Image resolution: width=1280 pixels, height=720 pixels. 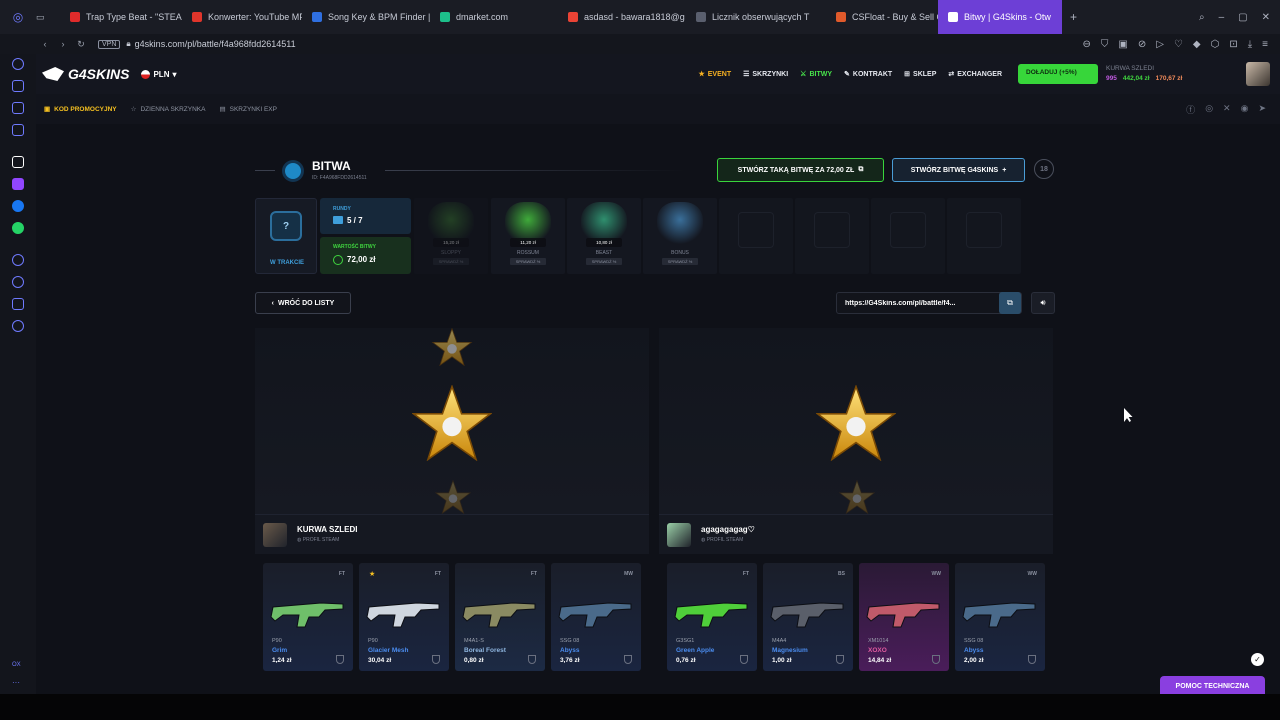 I want to click on create-battle-button: STWÓRZ BITWĘ G4SKINS +, so click(x=958, y=170).